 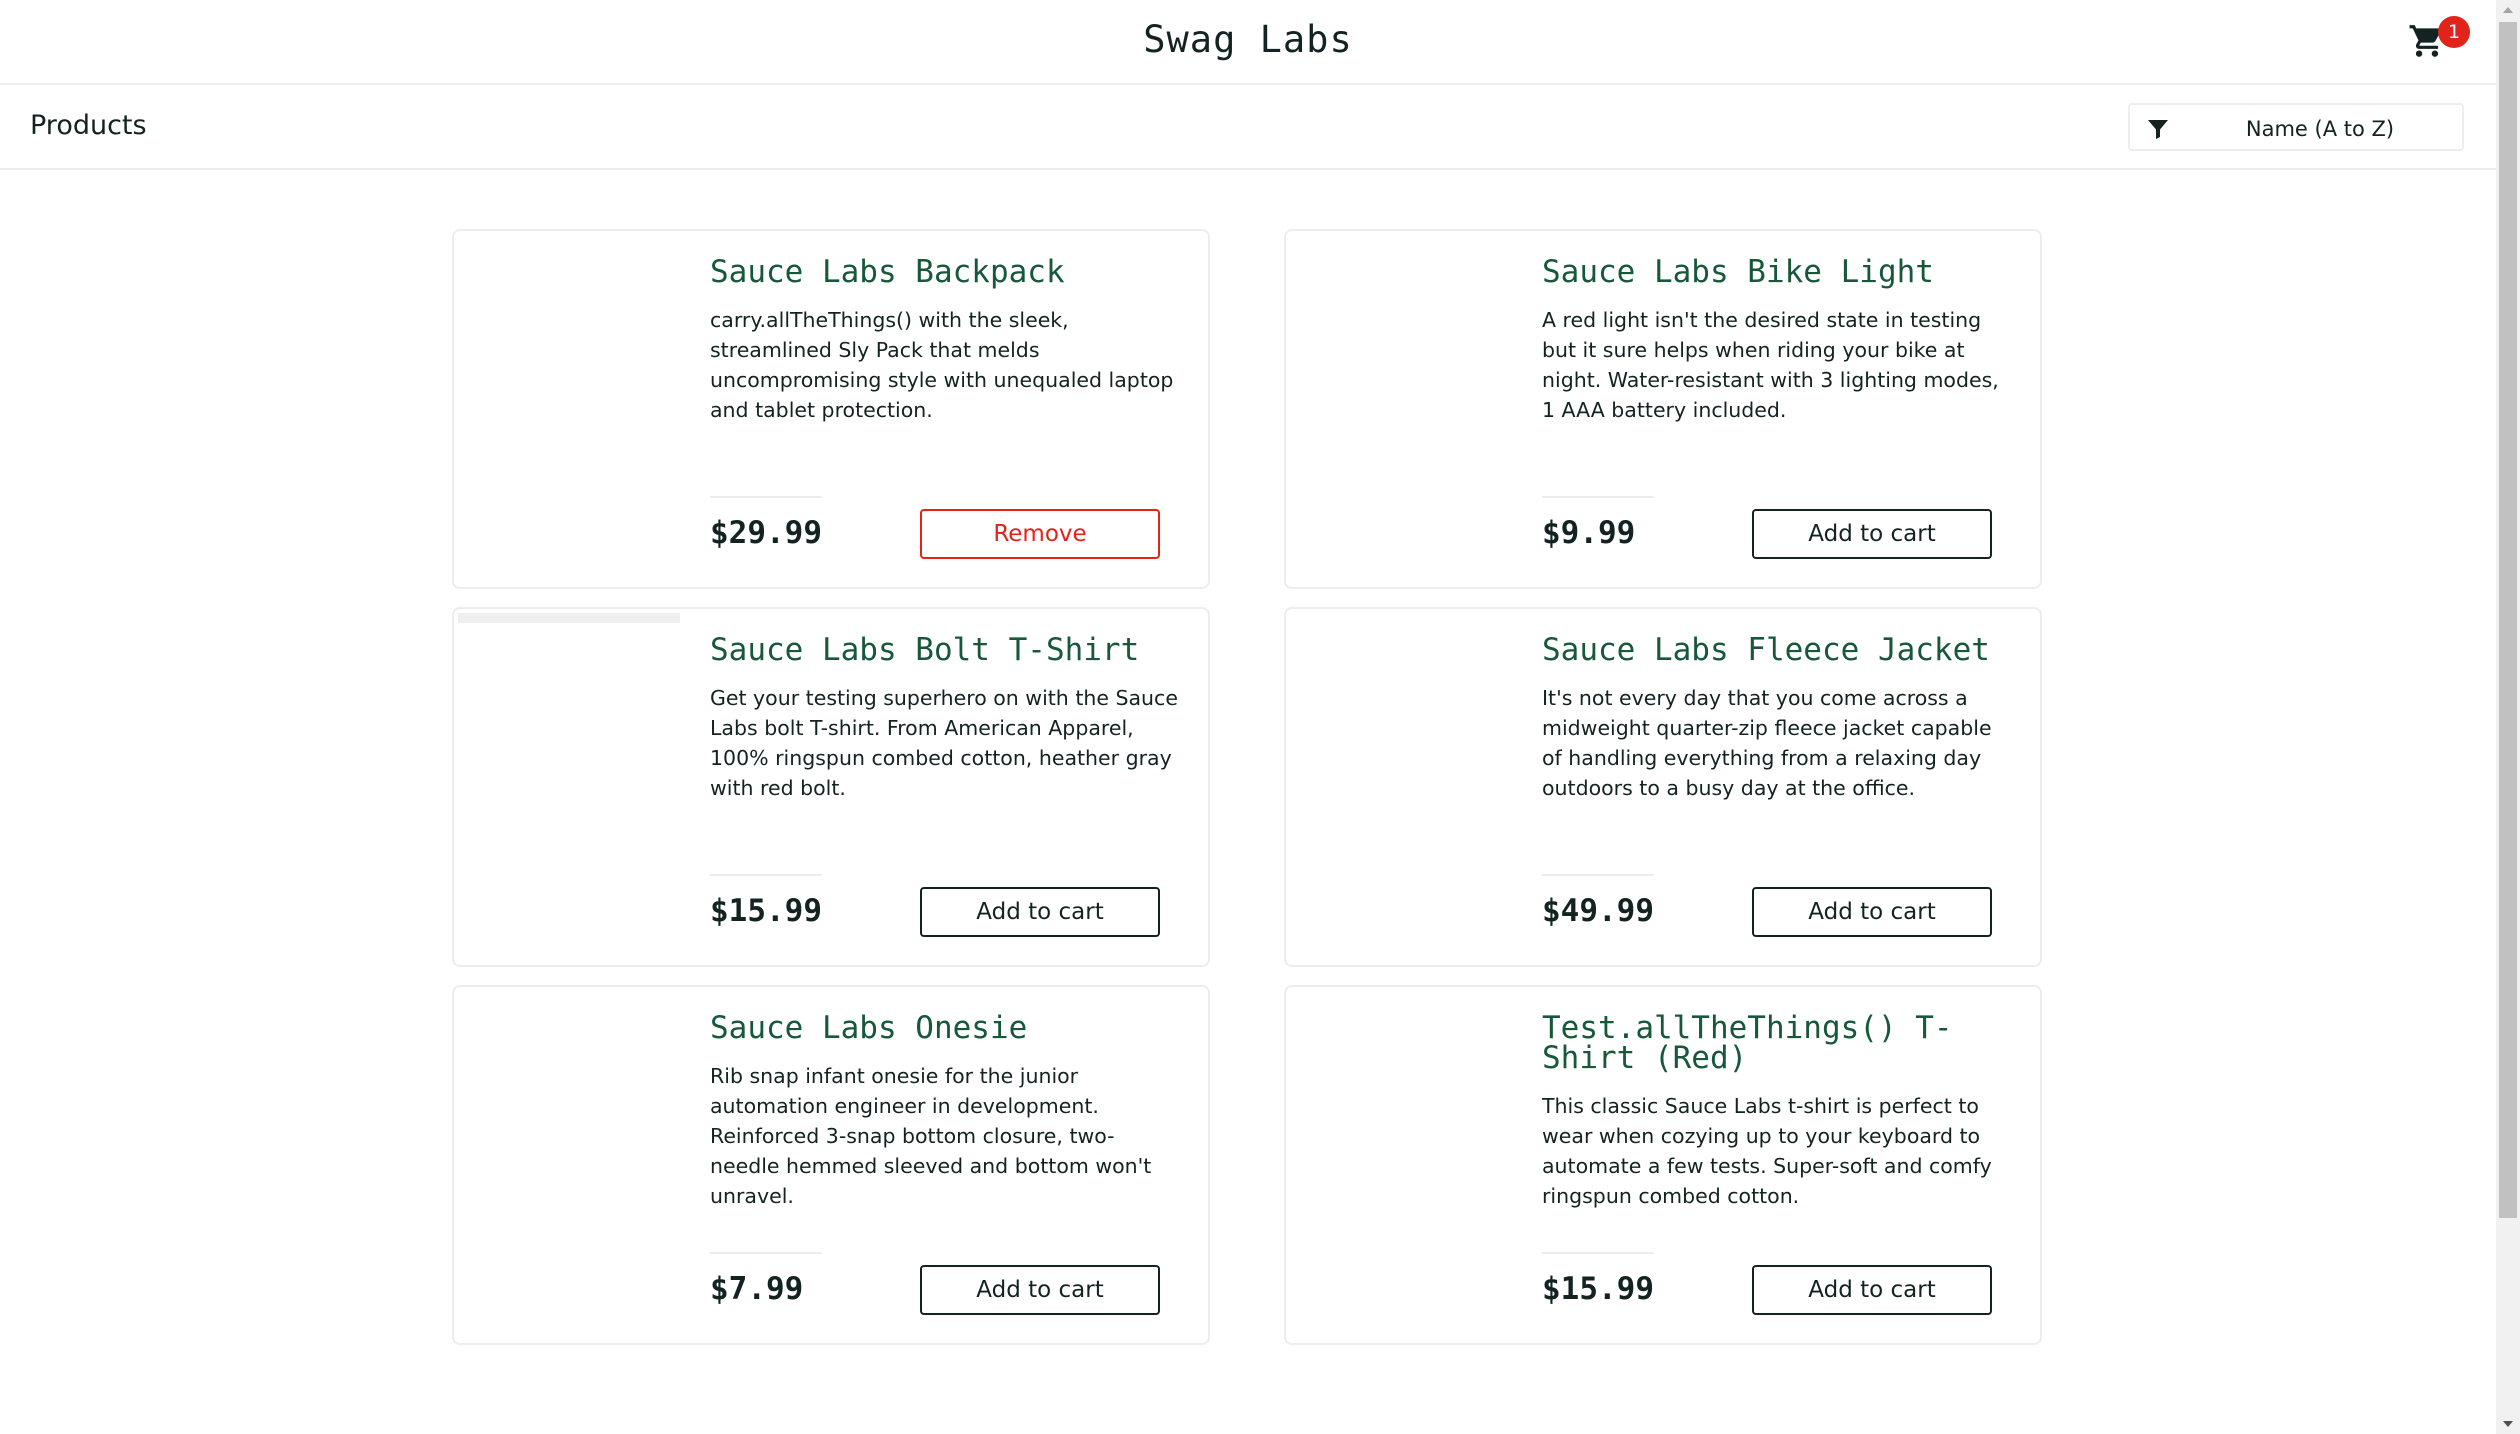 What do you see at coordinates (1598, 911) in the screenshot?
I see `product-price: $49.99` at bounding box center [1598, 911].